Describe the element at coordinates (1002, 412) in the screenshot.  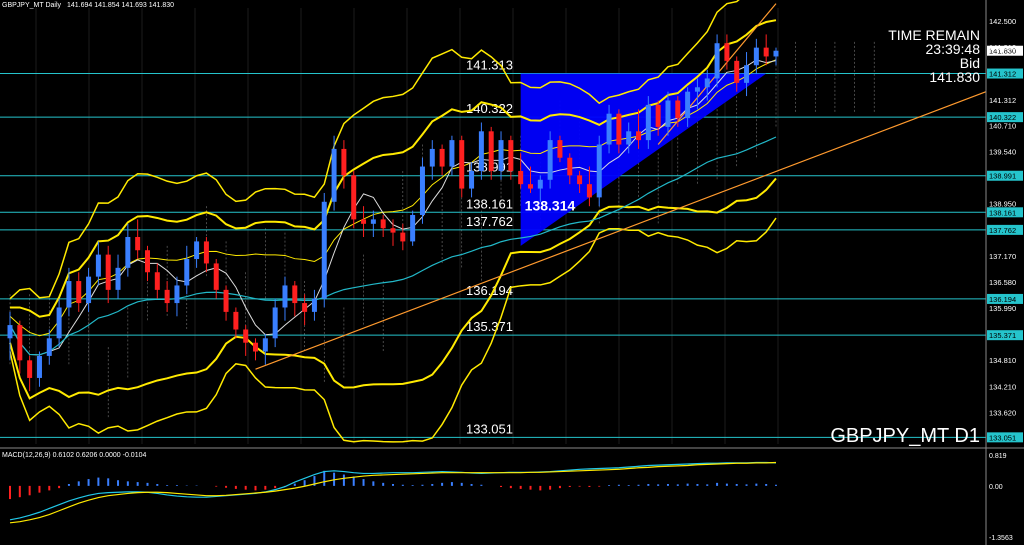
I see `axis-tick-label: 133.620` at that location.